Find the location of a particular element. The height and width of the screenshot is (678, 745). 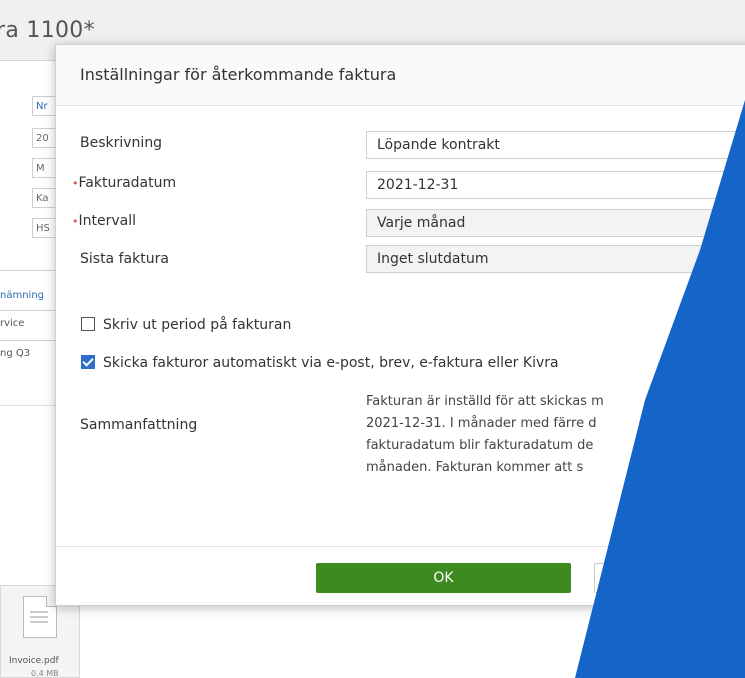

invoice-date-input: 2021-12-31 is located at coordinates (555, 185).